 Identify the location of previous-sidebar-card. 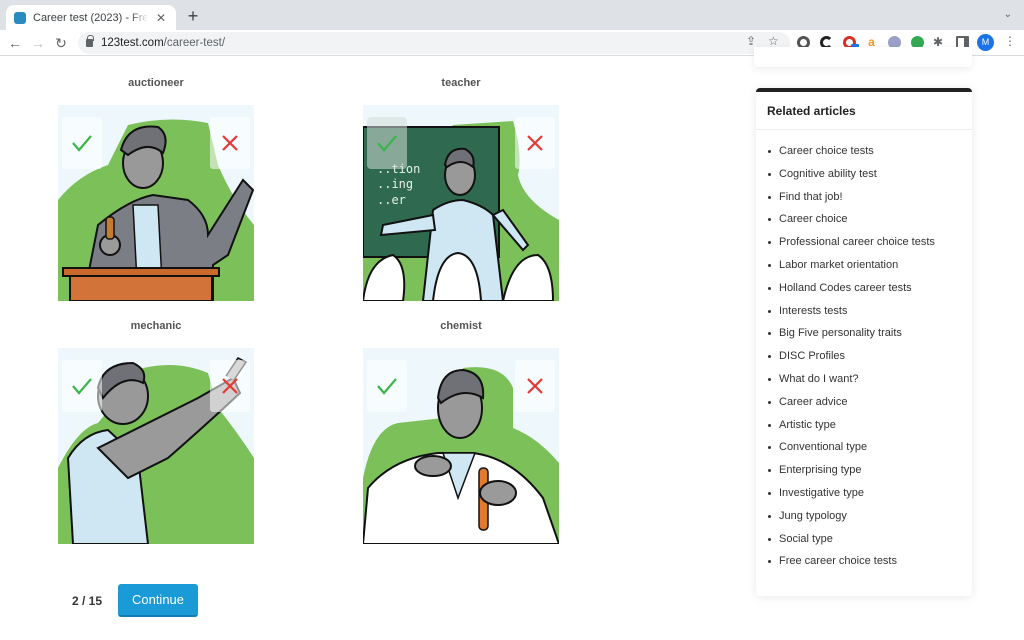
(863, 57).